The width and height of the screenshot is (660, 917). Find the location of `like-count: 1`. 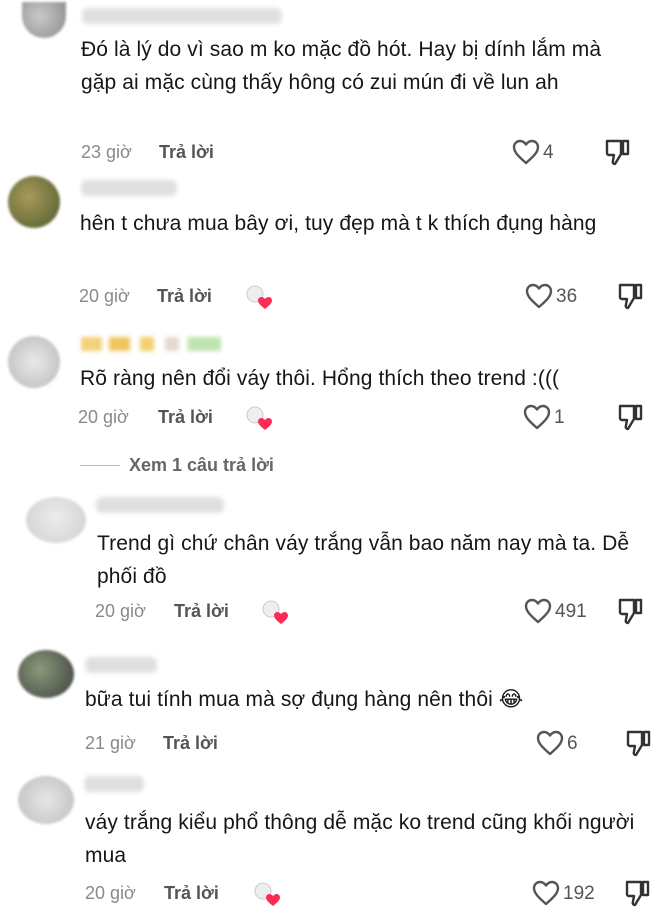

like-count: 1 is located at coordinates (559, 417).